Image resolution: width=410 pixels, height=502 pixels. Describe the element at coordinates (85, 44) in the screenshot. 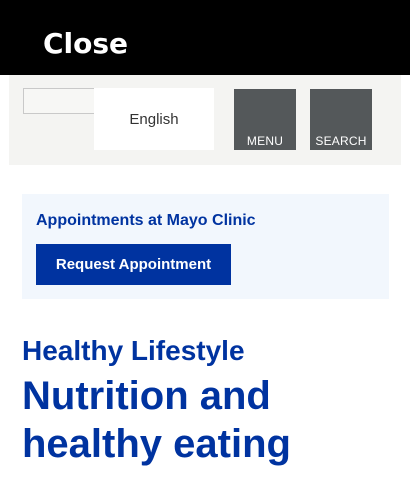

I see `close-button: Close` at that location.